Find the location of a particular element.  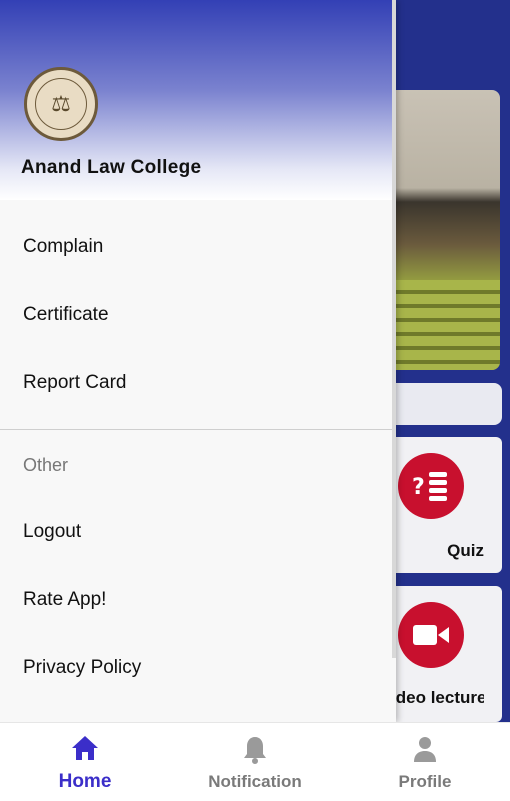

scales-of-justice-icon: ⚖ is located at coordinates (61, 104).